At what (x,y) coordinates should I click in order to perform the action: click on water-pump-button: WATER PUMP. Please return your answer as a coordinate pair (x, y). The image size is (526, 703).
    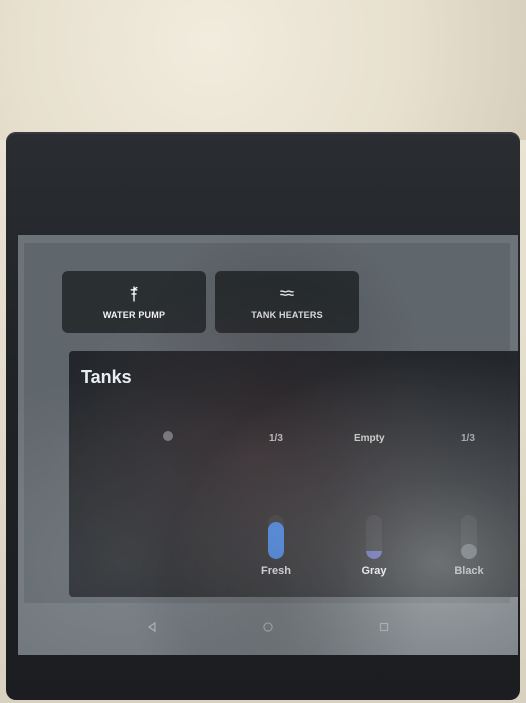
    Looking at the image, I should click on (134, 302).